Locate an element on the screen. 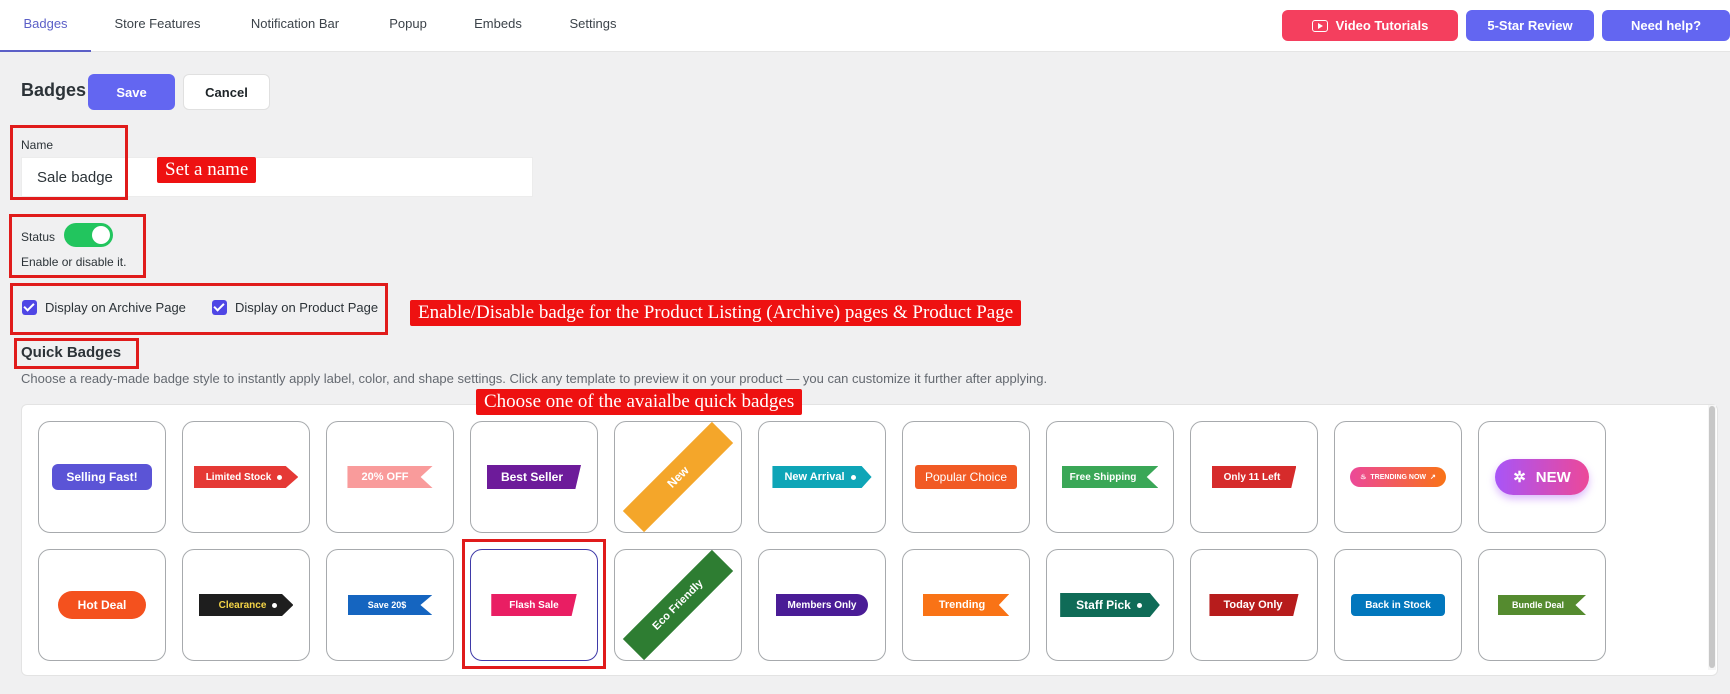  badge-text: Staff Pick is located at coordinates (1103, 605).